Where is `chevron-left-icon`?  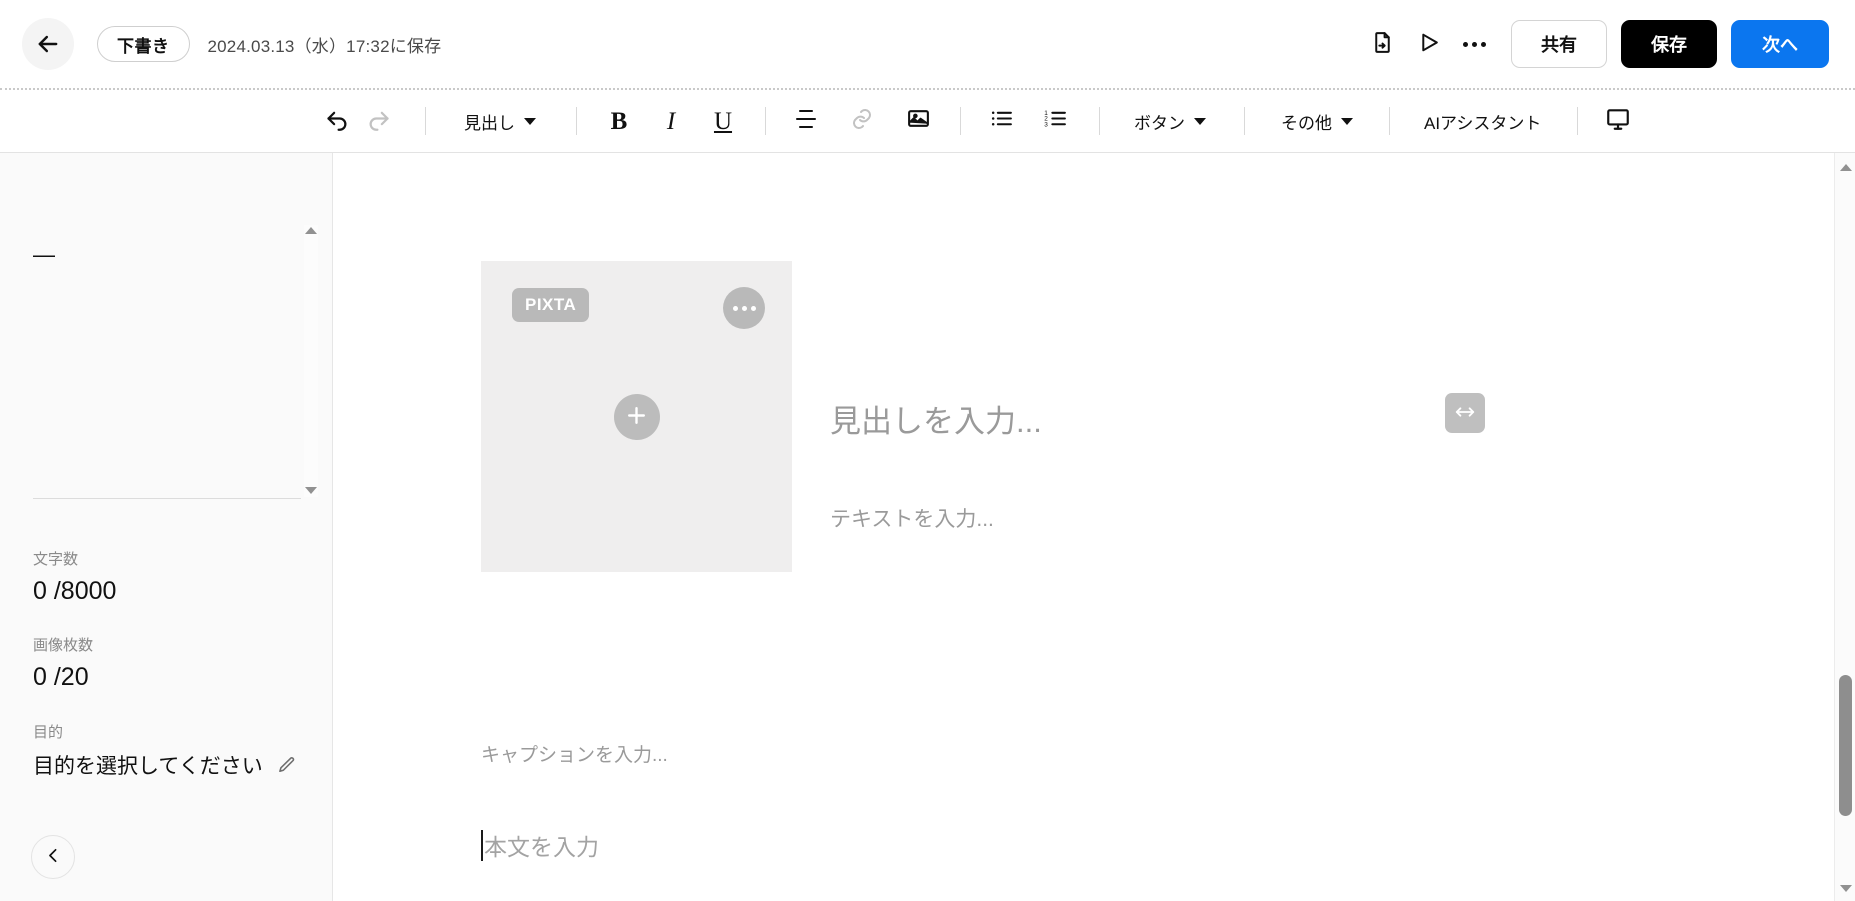 chevron-left-icon is located at coordinates (53, 857).